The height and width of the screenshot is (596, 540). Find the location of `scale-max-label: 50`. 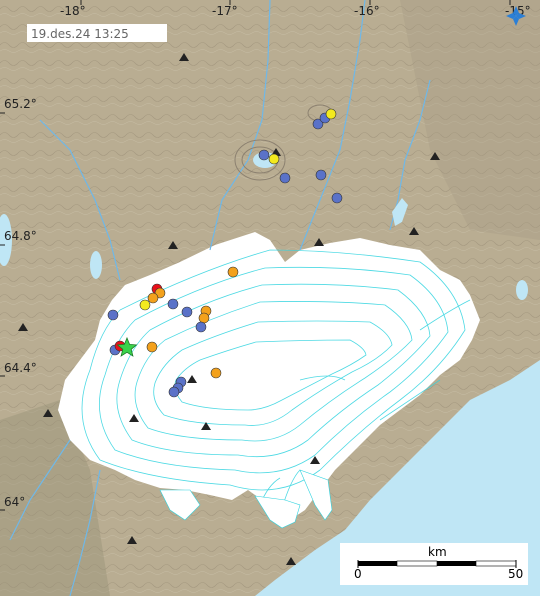

scale-max-label: 50 is located at coordinates (515, 574).